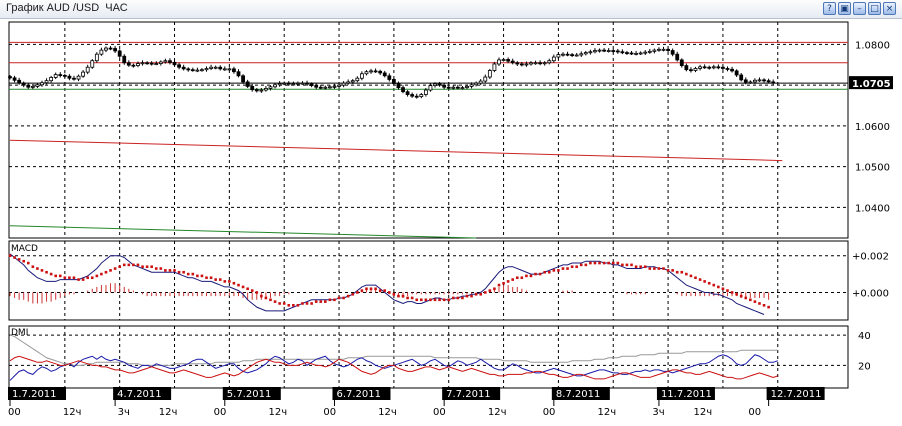  What do you see at coordinates (872, 168) in the screenshot?
I see `price-tick-label: 1.0500` at bounding box center [872, 168].